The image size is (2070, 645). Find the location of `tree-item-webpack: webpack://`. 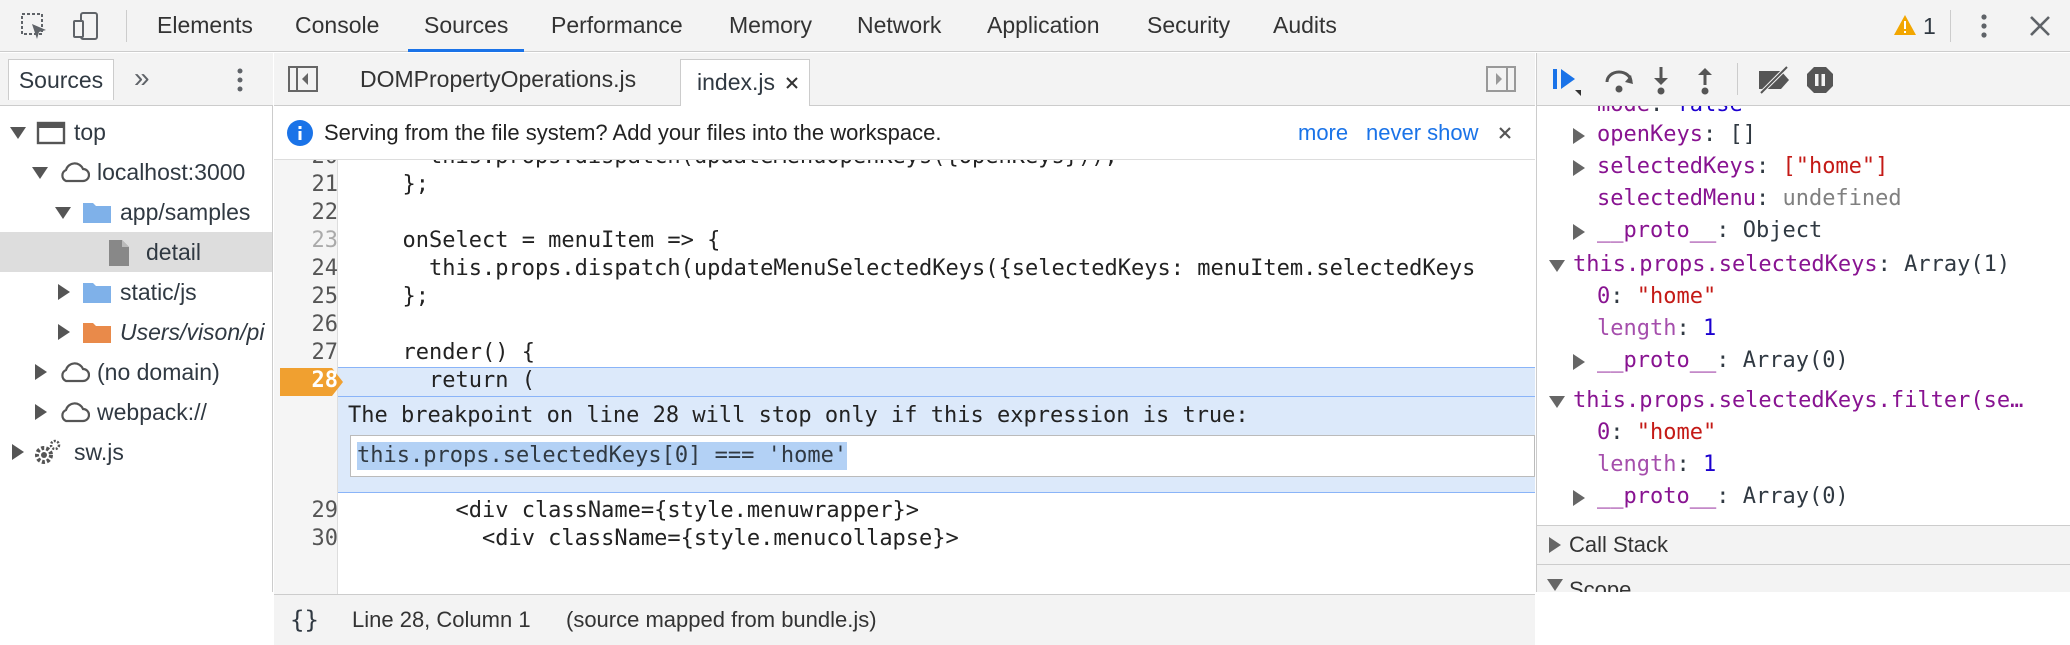

tree-item-webpack: webpack:// is located at coordinates (136, 412).